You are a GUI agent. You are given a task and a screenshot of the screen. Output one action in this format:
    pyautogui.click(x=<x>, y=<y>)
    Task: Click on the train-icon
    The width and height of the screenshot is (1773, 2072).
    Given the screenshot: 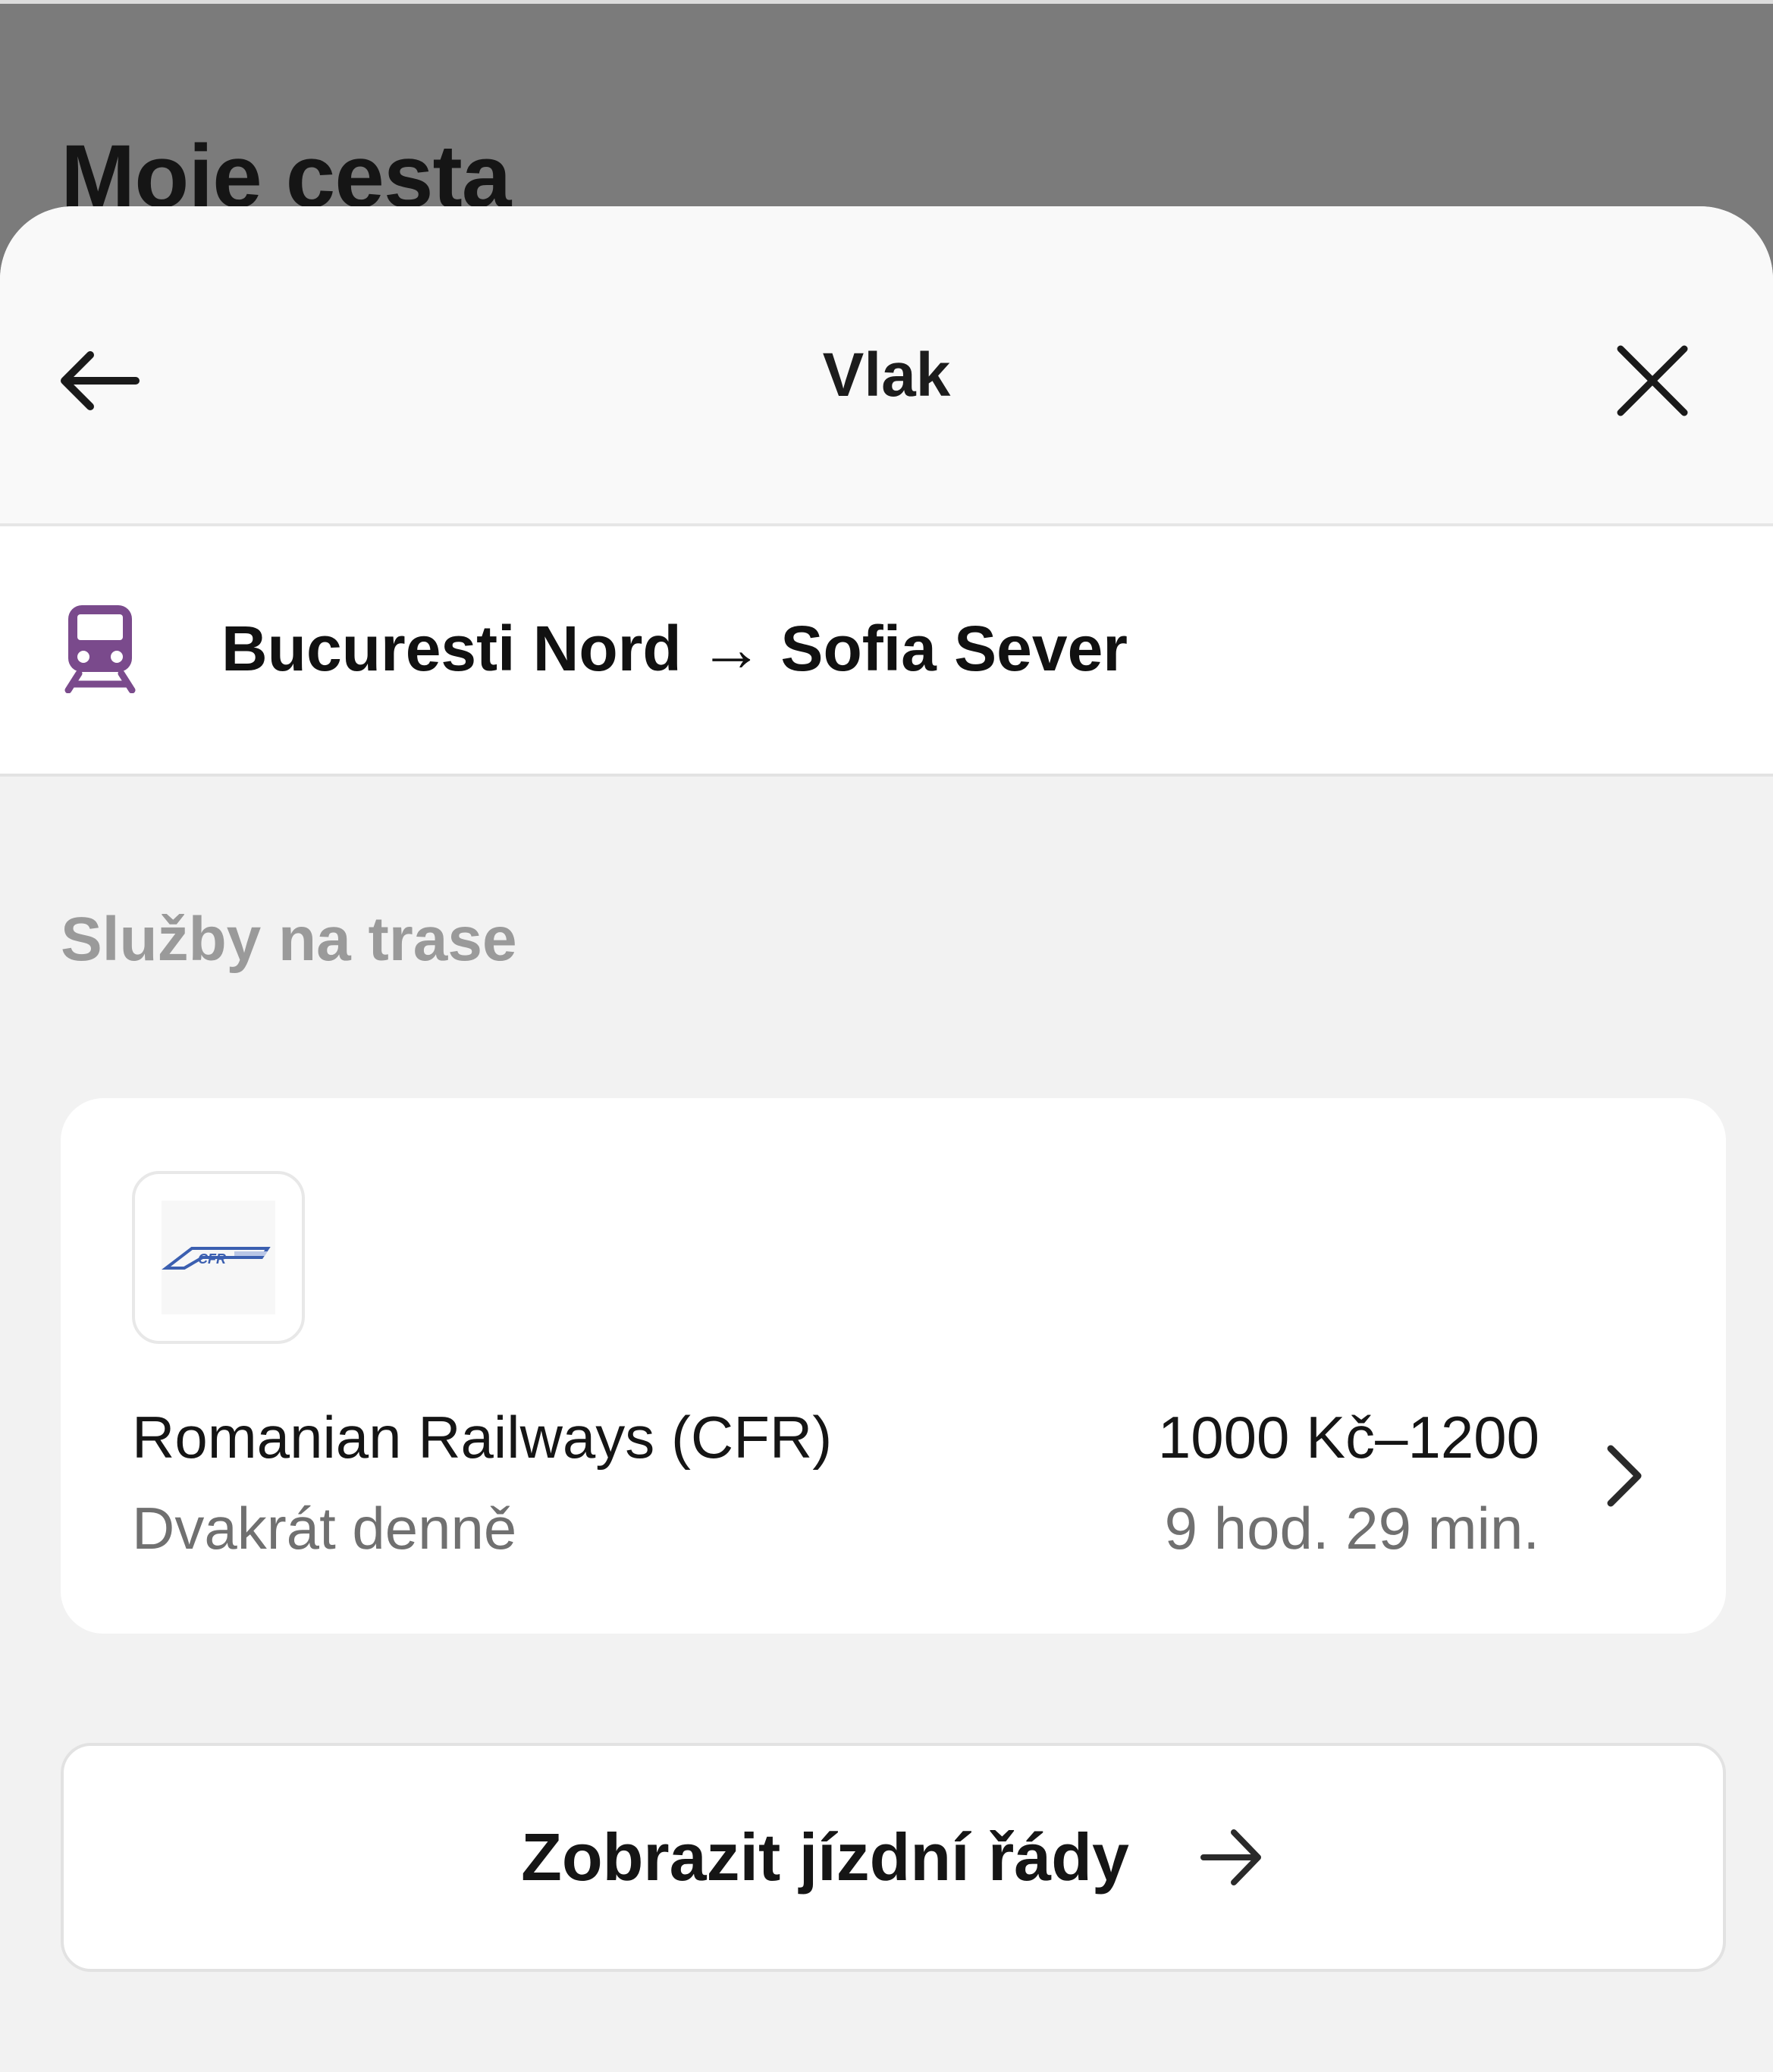 What is the action you would take?
    pyautogui.click(x=100, y=649)
    